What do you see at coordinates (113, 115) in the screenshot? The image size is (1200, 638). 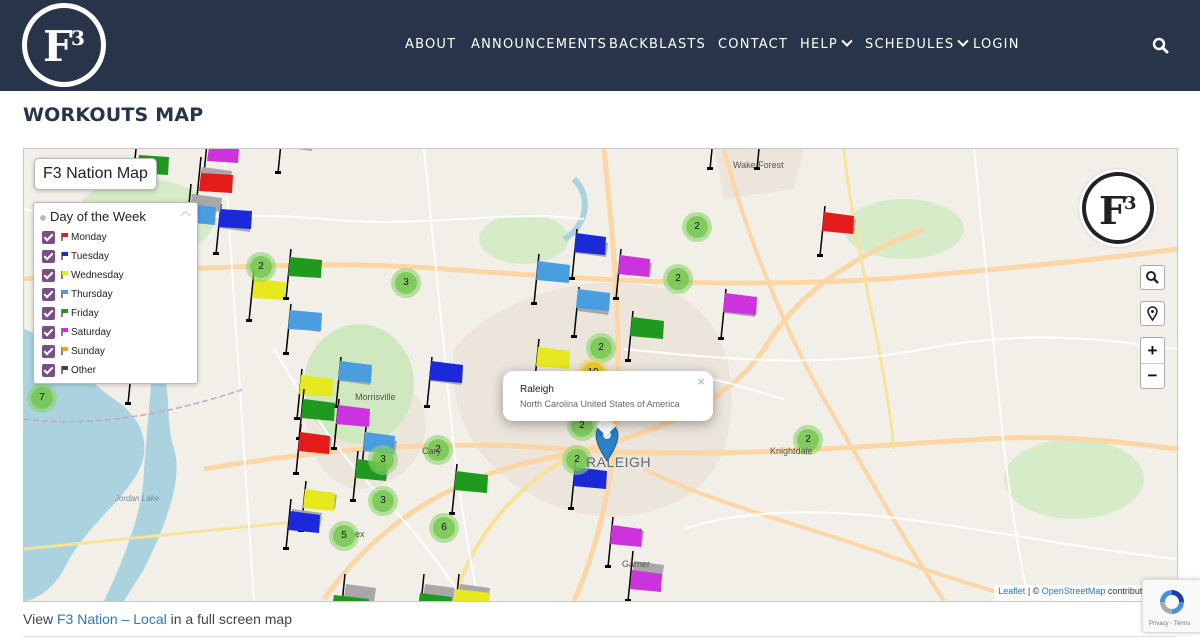 I see `page-title: WORKOUTS MAP` at bounding box center [113, 115].